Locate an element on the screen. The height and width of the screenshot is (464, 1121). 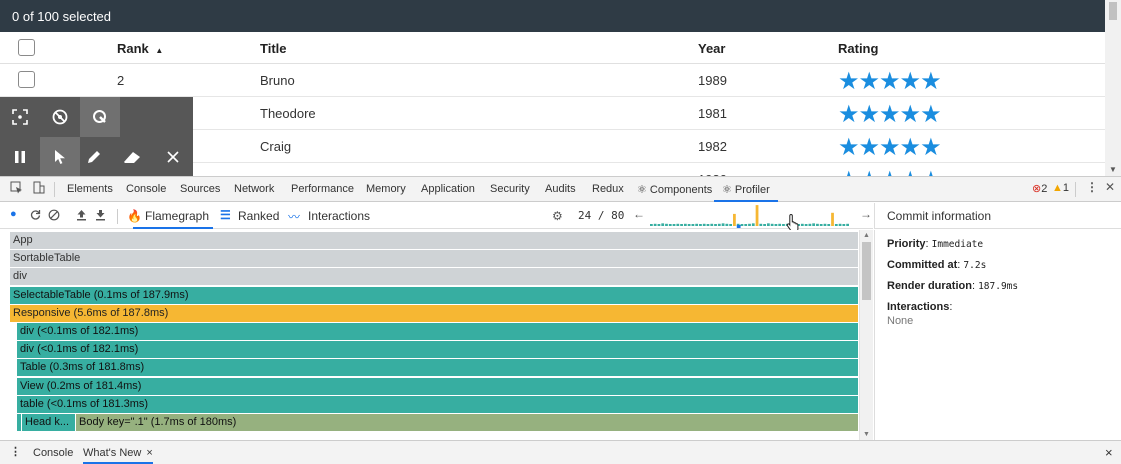
error-count: ⊗2 is located at coordinates (1039, 188).